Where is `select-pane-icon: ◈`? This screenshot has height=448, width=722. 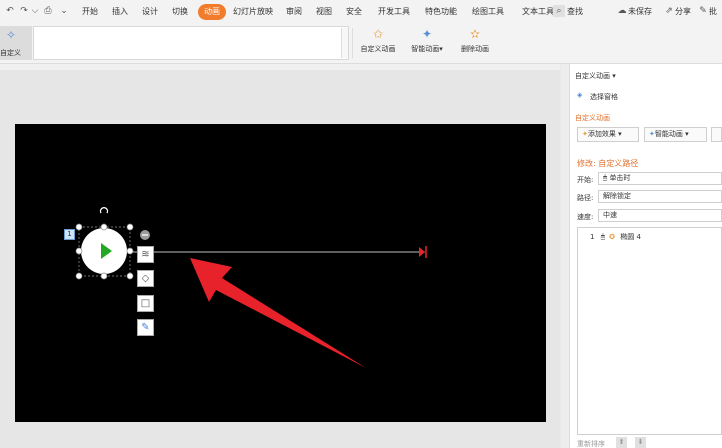 select-pane-icon: ◈ is located at coordinates (580, 95).